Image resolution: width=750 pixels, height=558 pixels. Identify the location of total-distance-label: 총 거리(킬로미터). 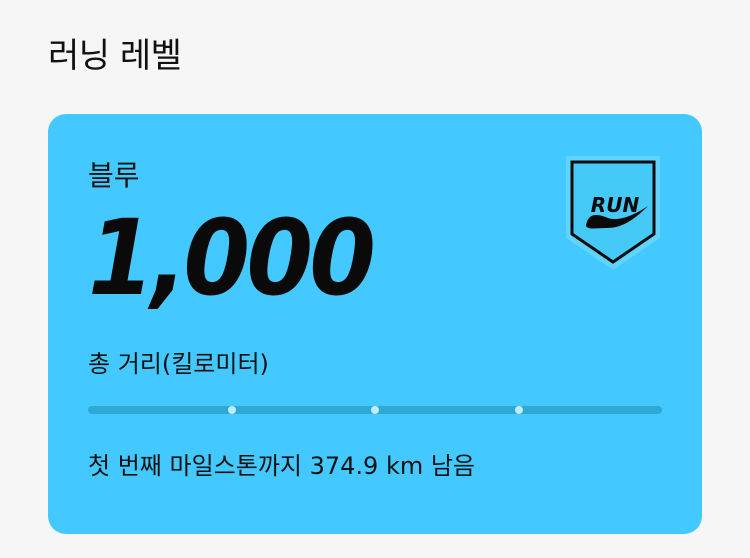
(178, 364).